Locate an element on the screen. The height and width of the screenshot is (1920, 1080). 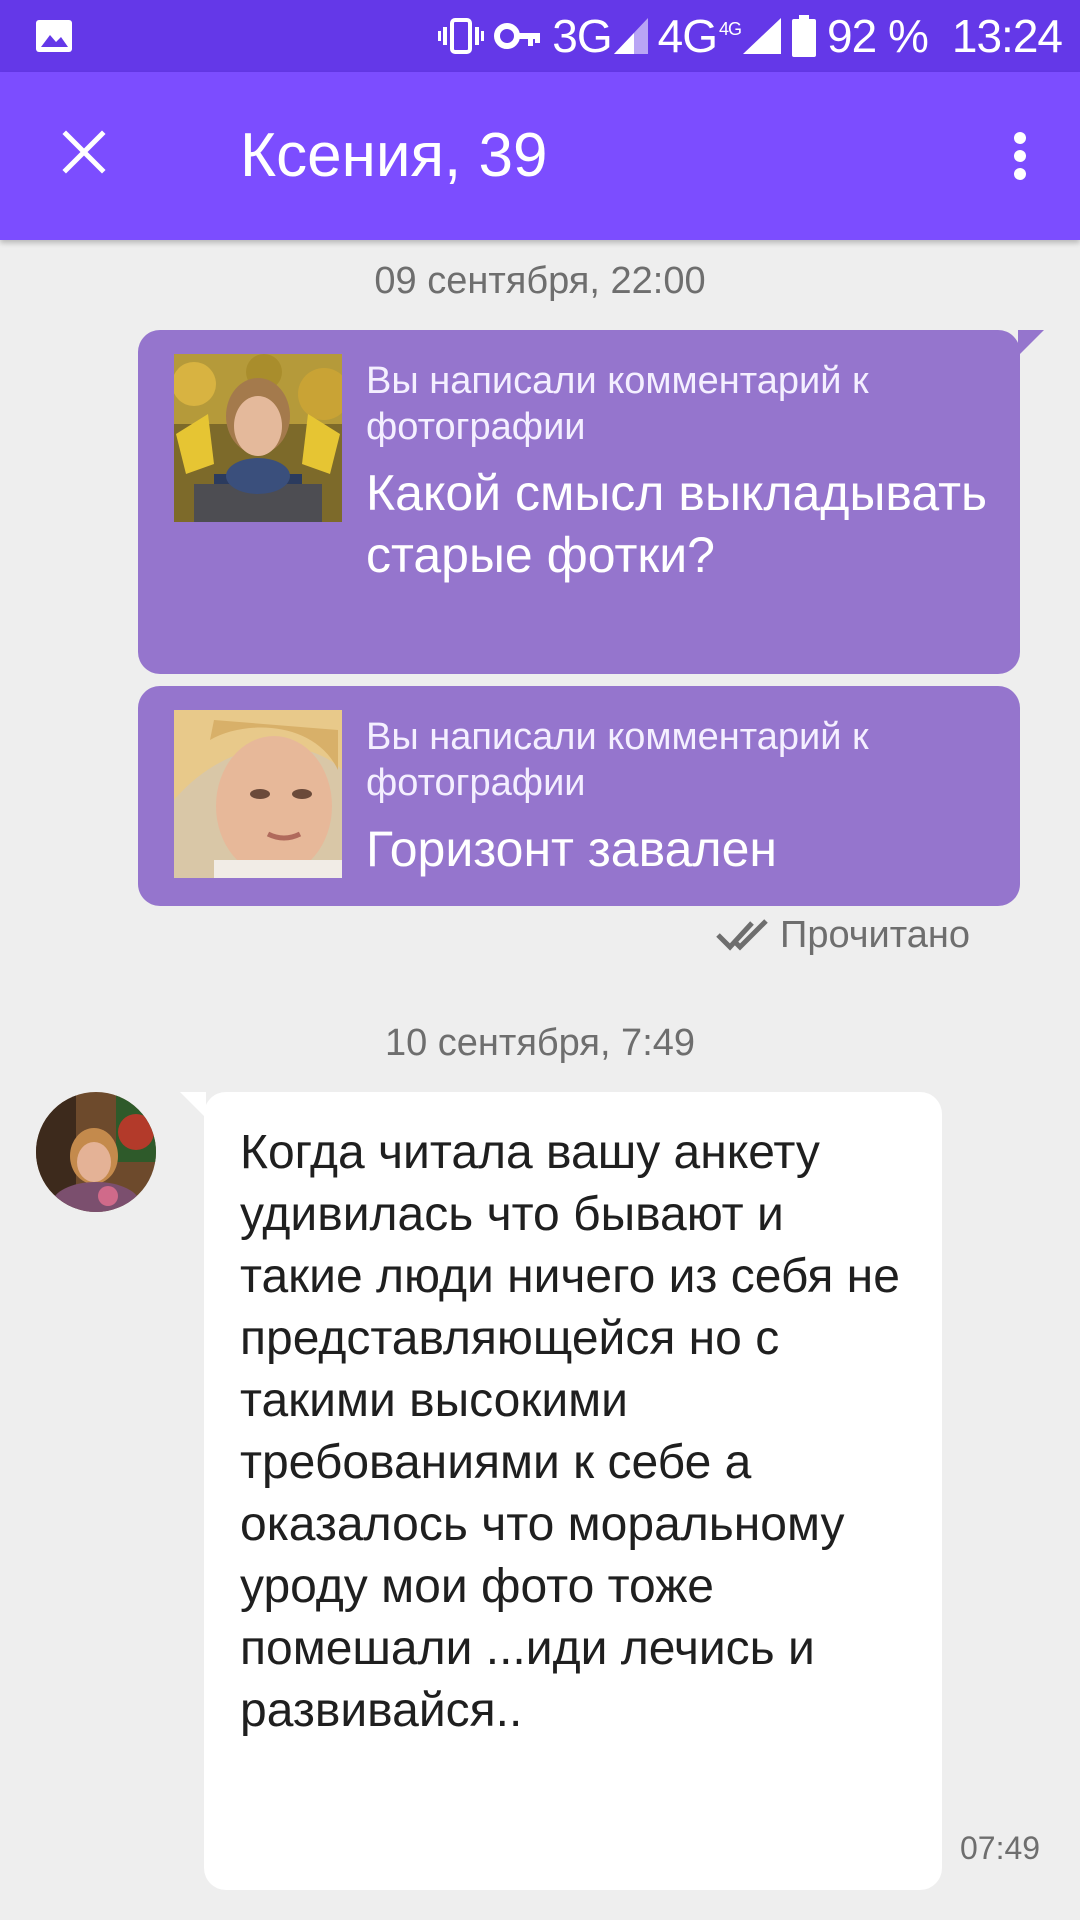
more-options-button is located at coordinates (1020, 156).